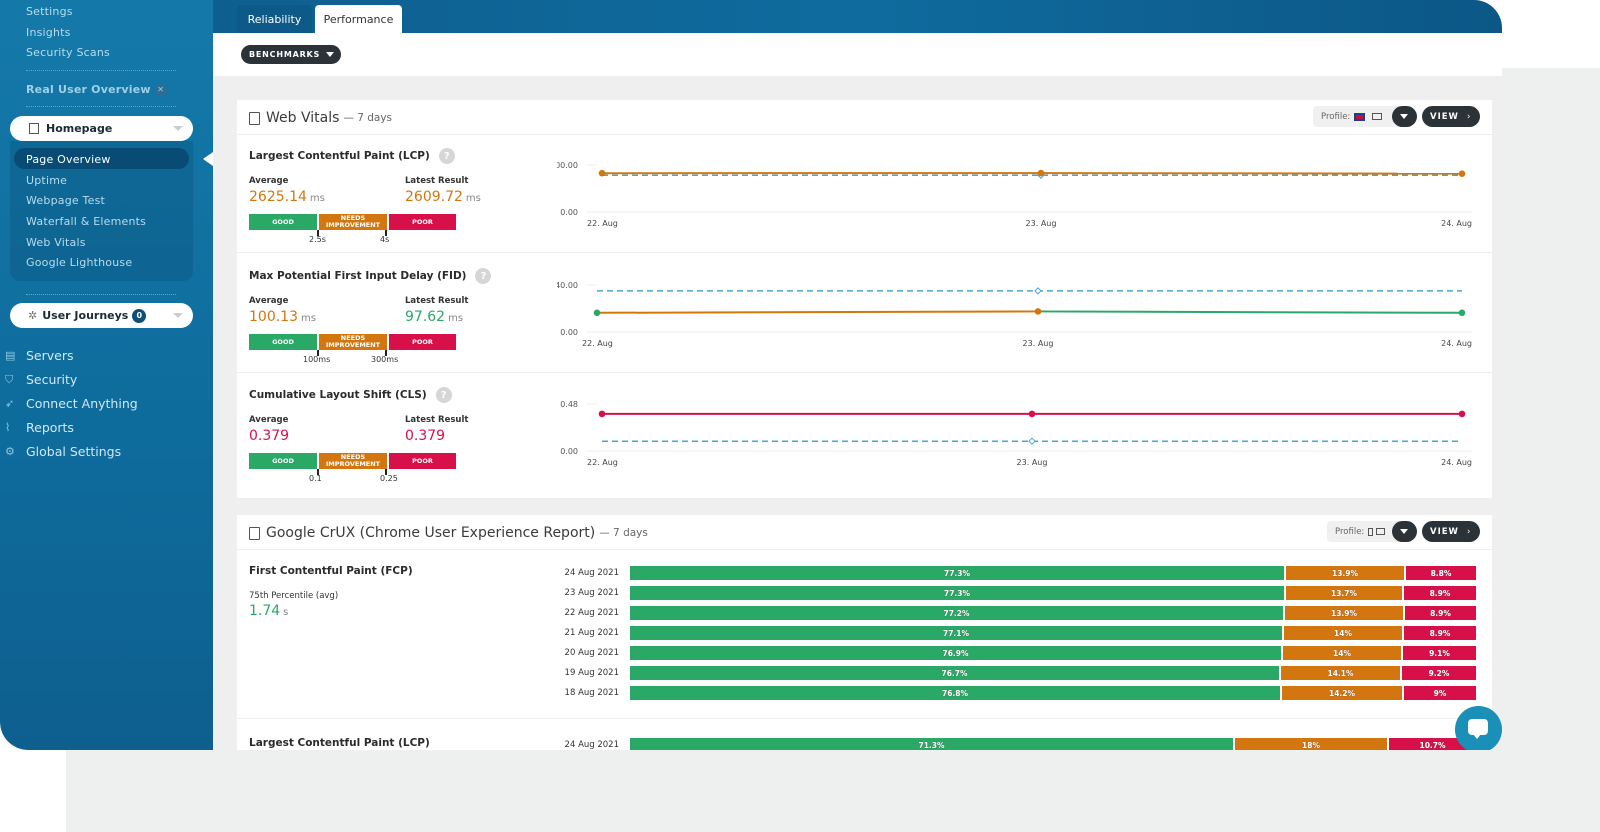  What do you see at coordinates (434, 317) in the screenshot?
I see `latest-value: 97.62 ms` at bounding box center [434, 317].